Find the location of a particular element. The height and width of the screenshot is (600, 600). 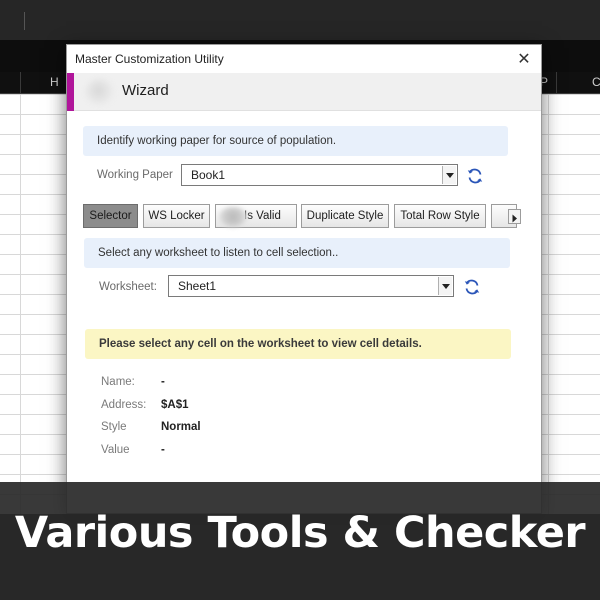

detail-address-value: $A$1 is located at coordinates (175, 405).